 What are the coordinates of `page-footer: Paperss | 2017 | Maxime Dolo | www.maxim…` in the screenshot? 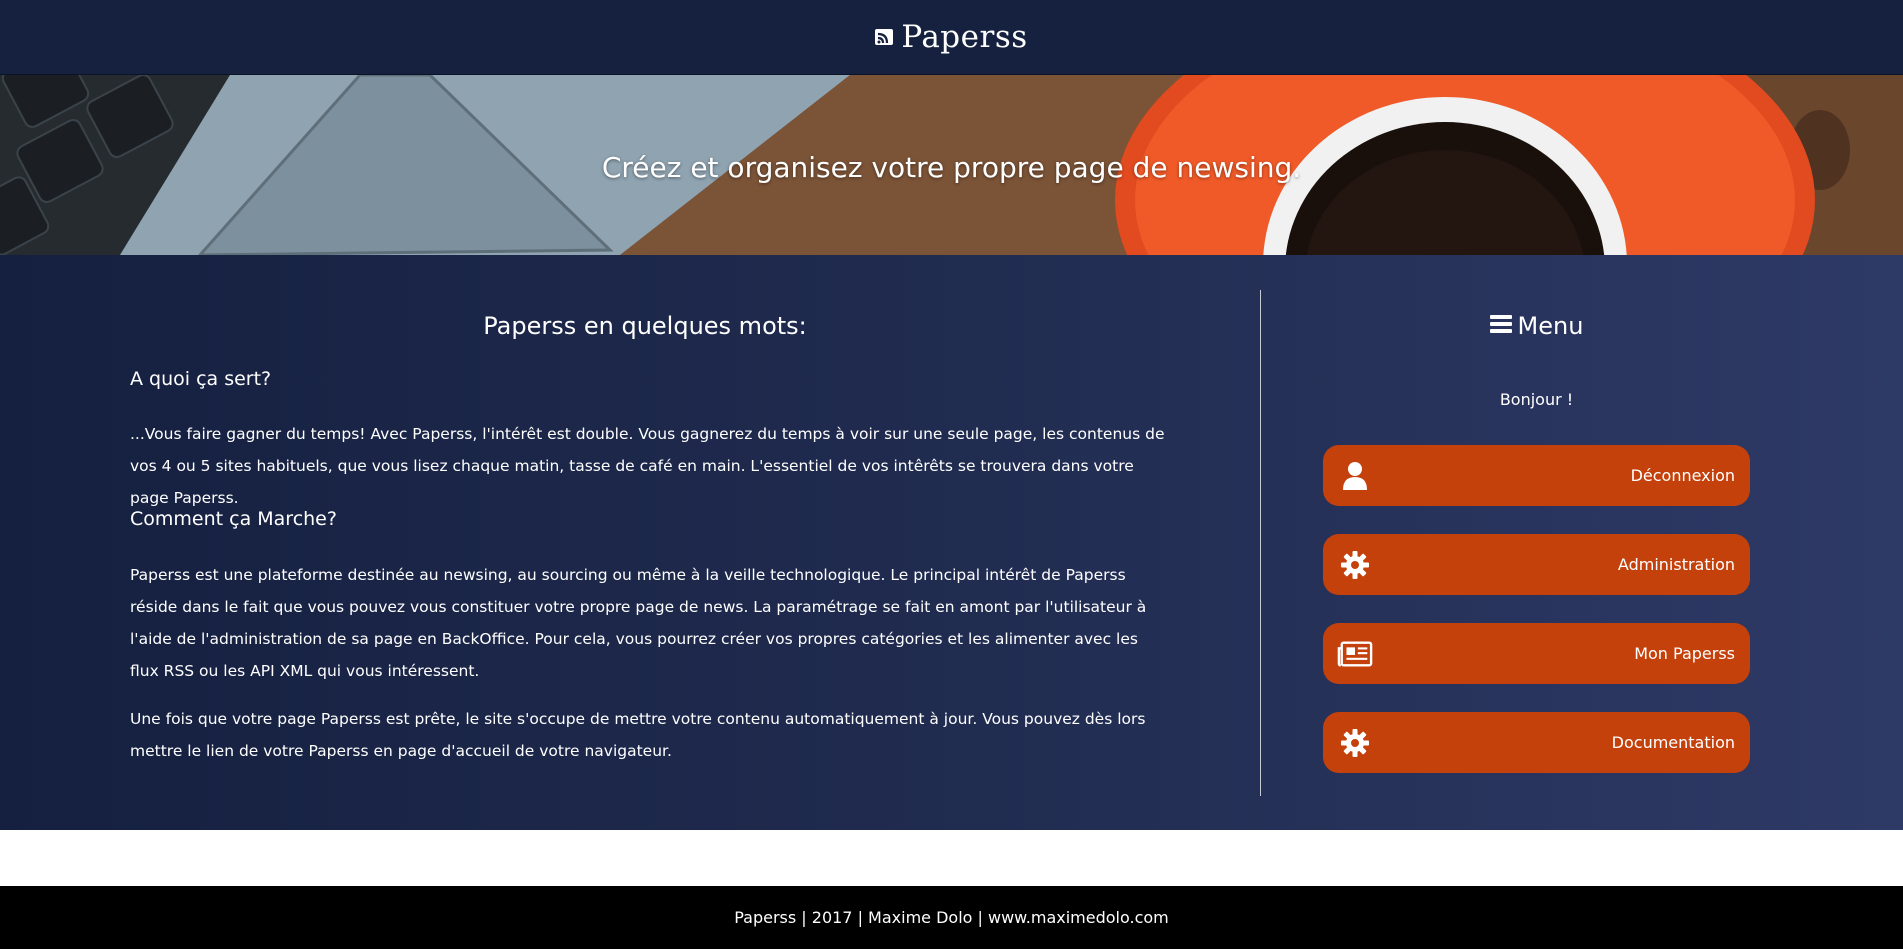 It's located at (951, 917).